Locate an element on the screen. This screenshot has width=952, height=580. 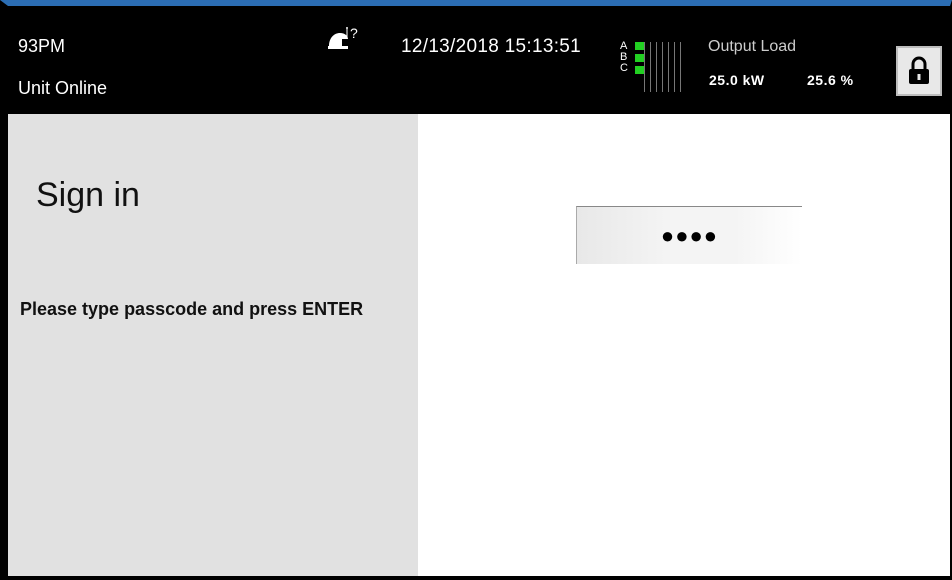
output-load-percent: 25.6 % is located at coordinates (830, 80).